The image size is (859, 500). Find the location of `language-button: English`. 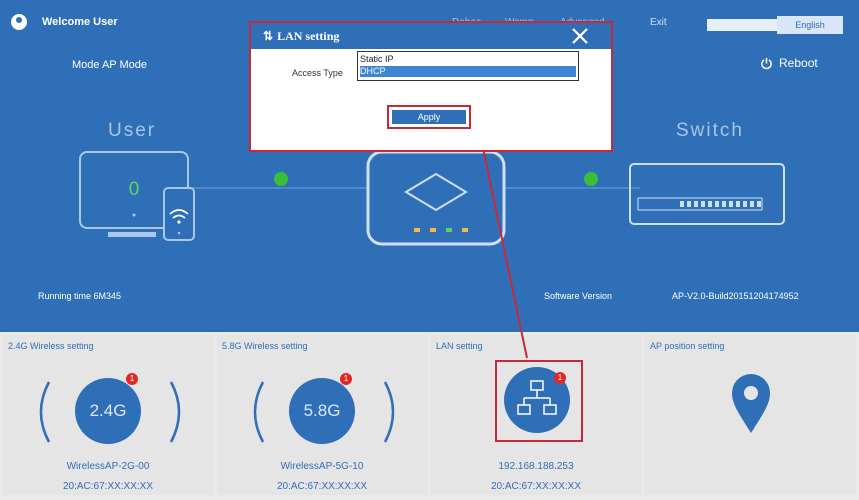

language-button: English is located at coordinates (810, 25).